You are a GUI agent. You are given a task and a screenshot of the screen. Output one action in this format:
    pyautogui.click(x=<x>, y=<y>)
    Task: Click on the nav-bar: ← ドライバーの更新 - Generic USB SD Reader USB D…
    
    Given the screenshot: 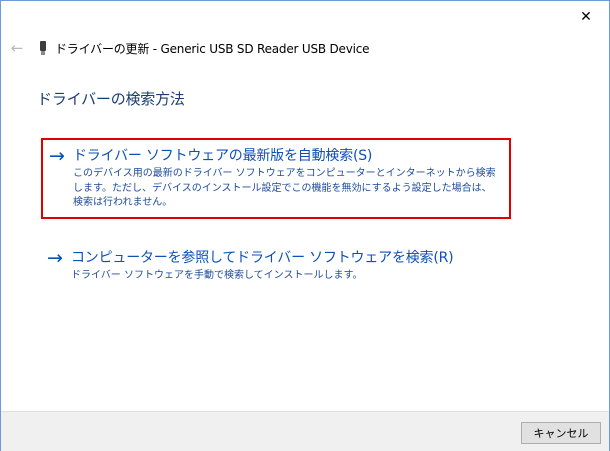 What is the action you would take?
    pyautogui.click(x=305, y=48)
    